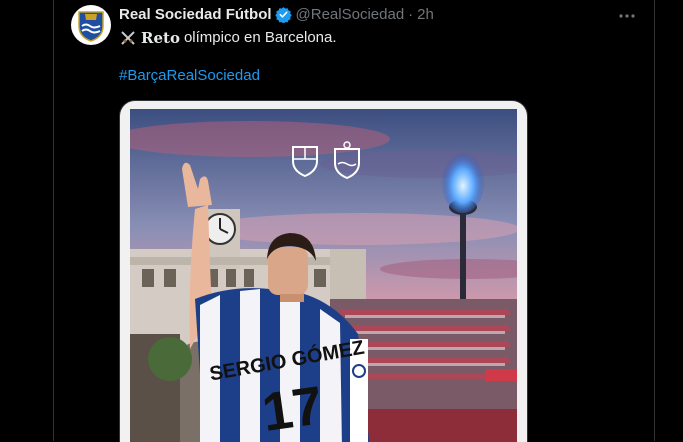  What do you see at coordinates (128, 38) in the screenshot?
I see `crossed-swords-icon` at bounding box center [128, 38].